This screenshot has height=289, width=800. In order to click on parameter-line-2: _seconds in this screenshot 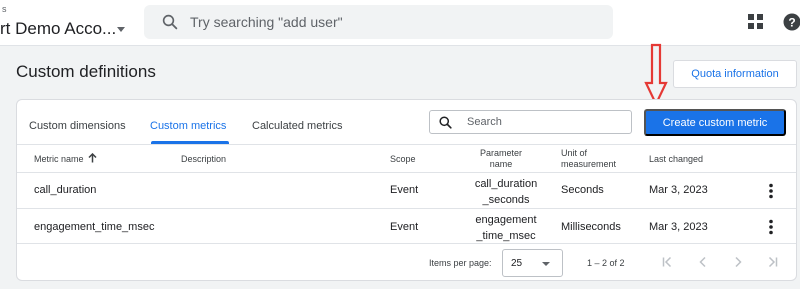, I will do `click(506, 200)`.